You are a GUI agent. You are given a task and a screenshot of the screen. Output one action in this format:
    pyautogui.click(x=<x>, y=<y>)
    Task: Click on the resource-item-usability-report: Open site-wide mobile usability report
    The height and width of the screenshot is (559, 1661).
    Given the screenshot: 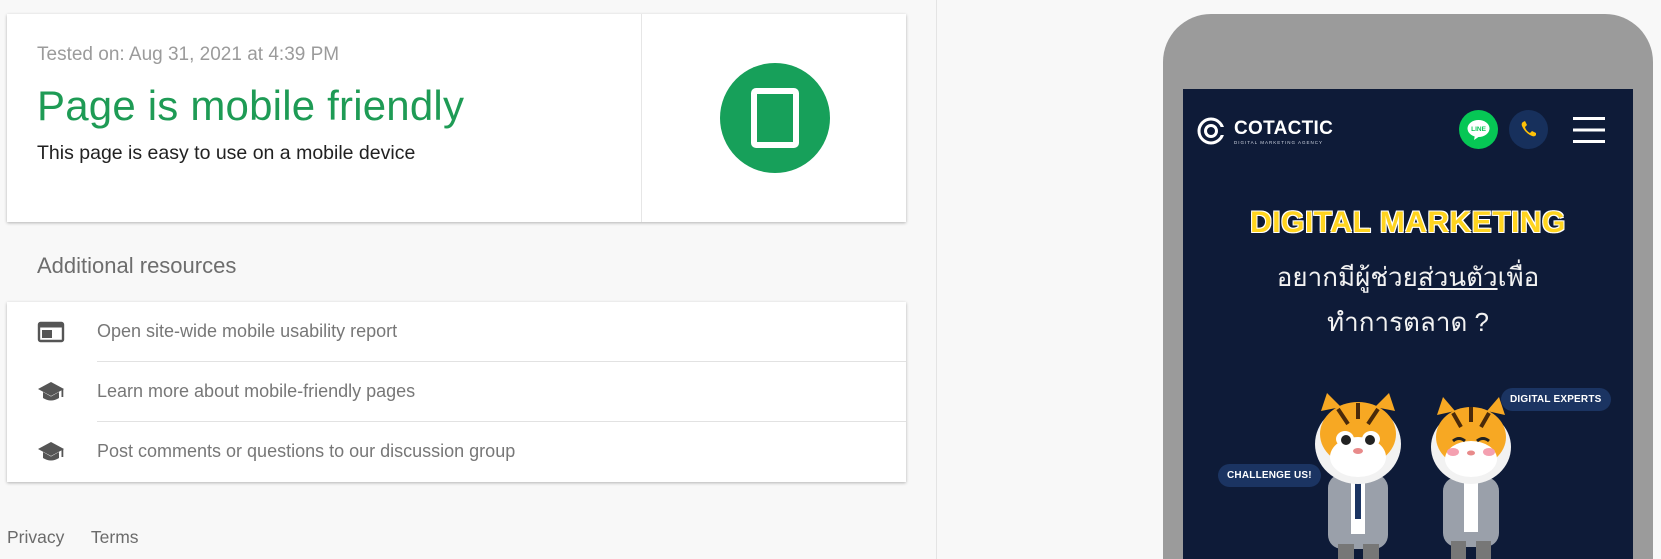 What is the action you would take?
    pyautogui.click(x=456, y=332)
    